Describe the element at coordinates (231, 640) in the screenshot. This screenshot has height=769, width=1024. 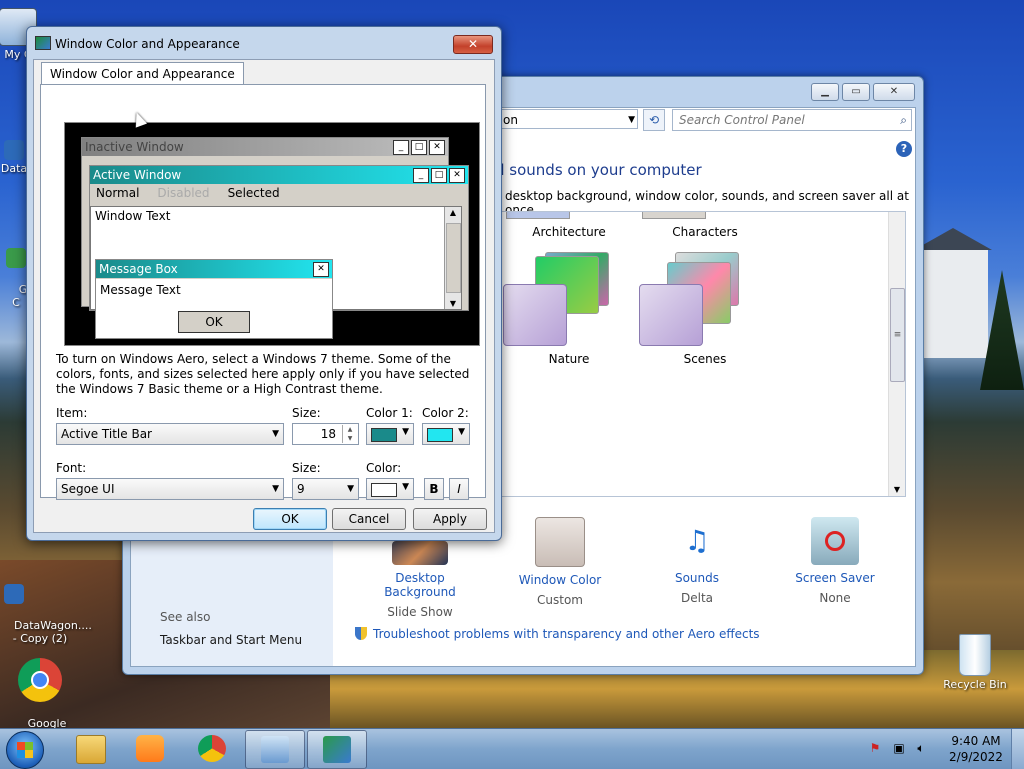
I see `taskbar-start-menu-link: Taskbar and Start Menu` at that location.